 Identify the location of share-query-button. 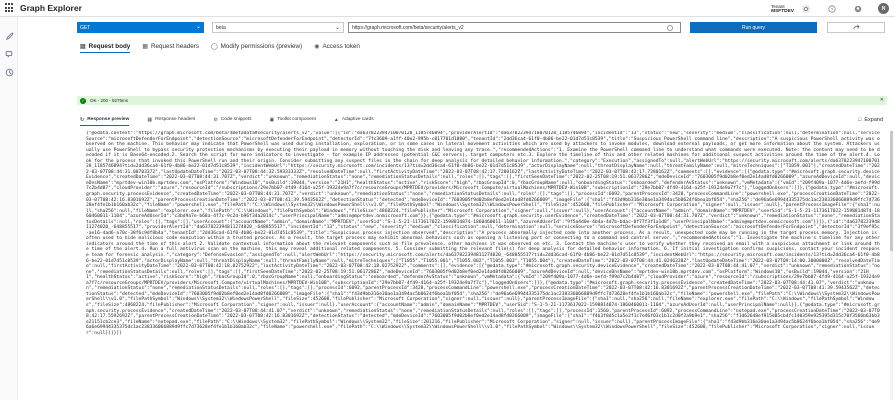
(856, 27).